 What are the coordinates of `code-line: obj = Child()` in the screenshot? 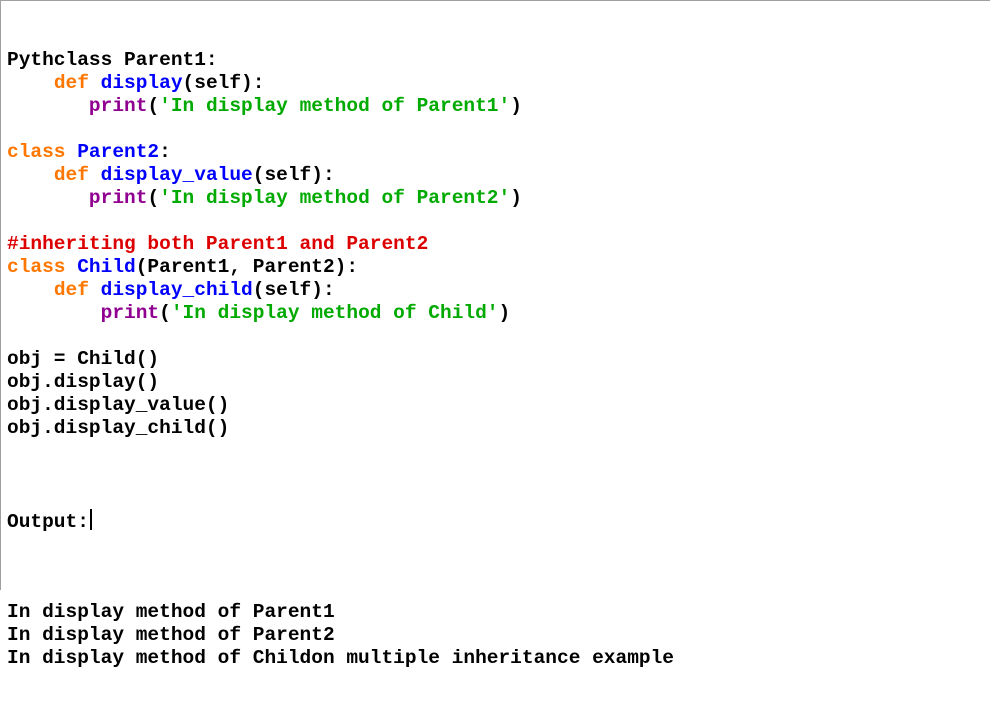 It's located at (340, 359).